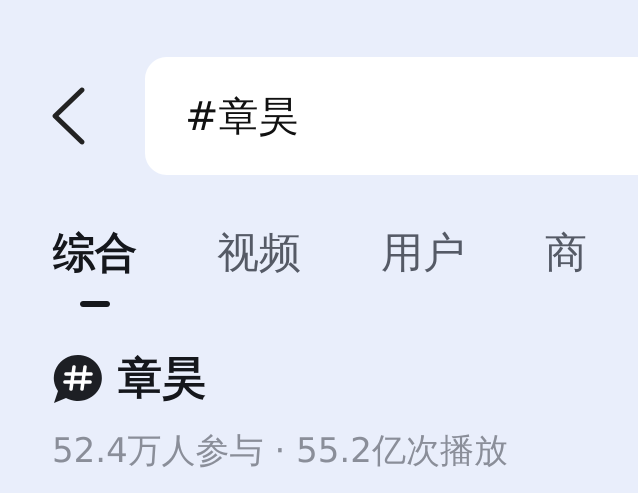  What do you see at coordinates (423, 253) in the screenshot?
I see `tab: 用户` at bounding box center [423, 253].